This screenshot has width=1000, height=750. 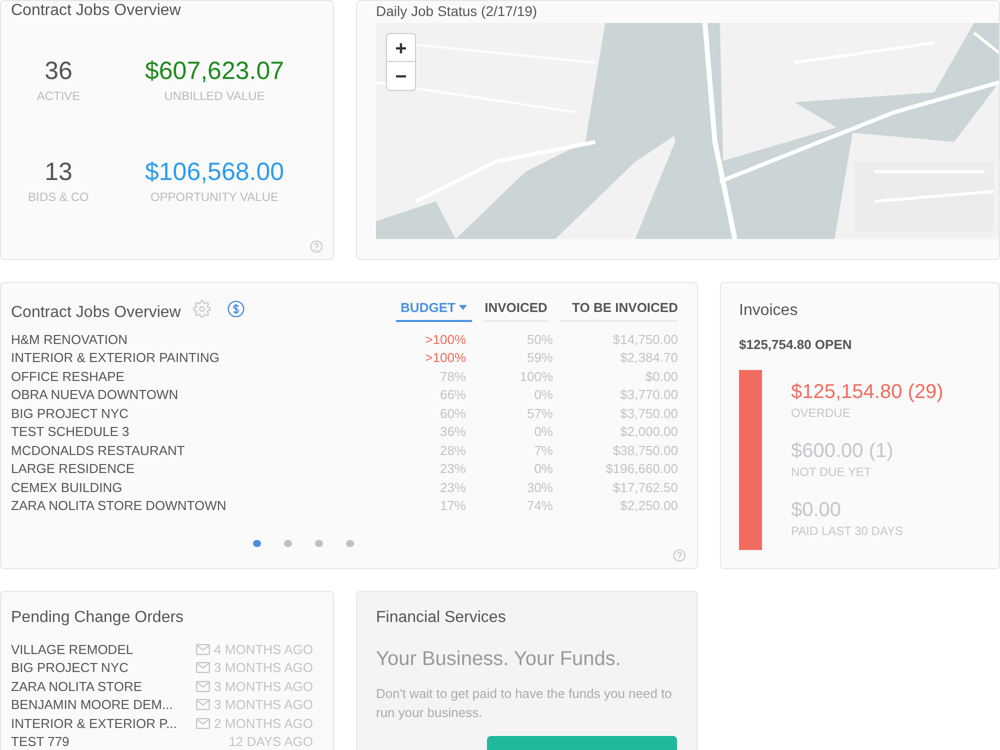 I want to click on order-name: ZARA NOLITA STORE, so click(x=103, y=686).